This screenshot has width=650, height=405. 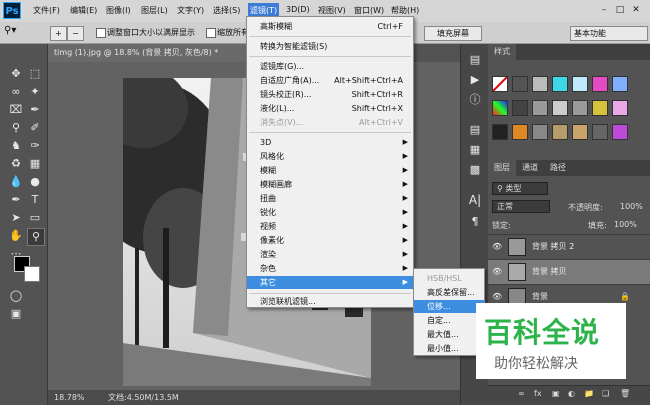 What do you see at coordinates (330, 142) in the screenshot?
I see `menu-item-3d: 3D ▶` at bounding box center [330, 142].